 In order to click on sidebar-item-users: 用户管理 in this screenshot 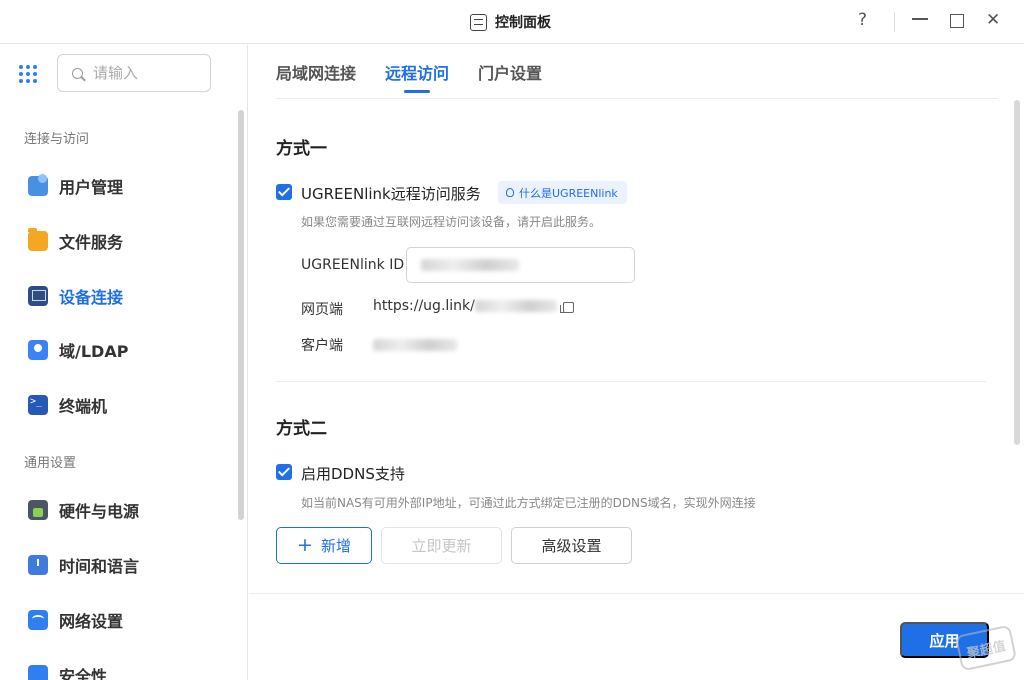, I will do `click(75, 186)`.